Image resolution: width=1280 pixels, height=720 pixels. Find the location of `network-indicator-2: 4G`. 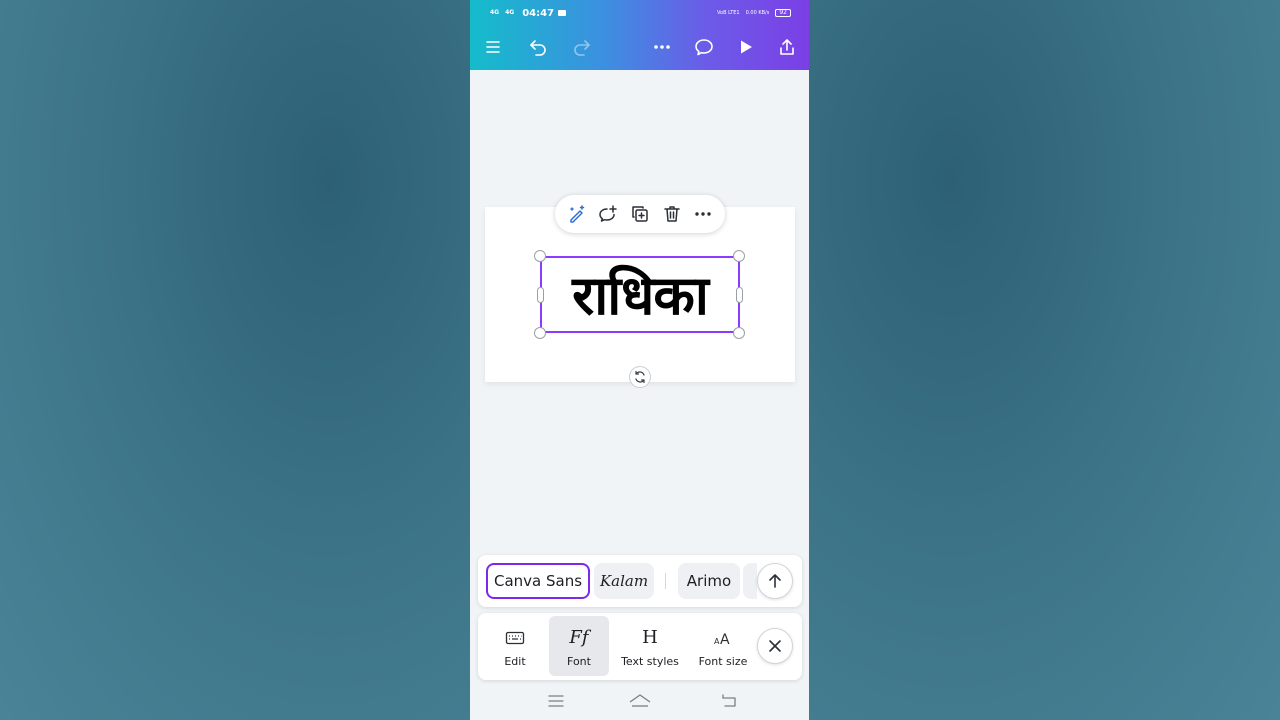

network-indicator-2: 4G is located at coordinates (510, 12).